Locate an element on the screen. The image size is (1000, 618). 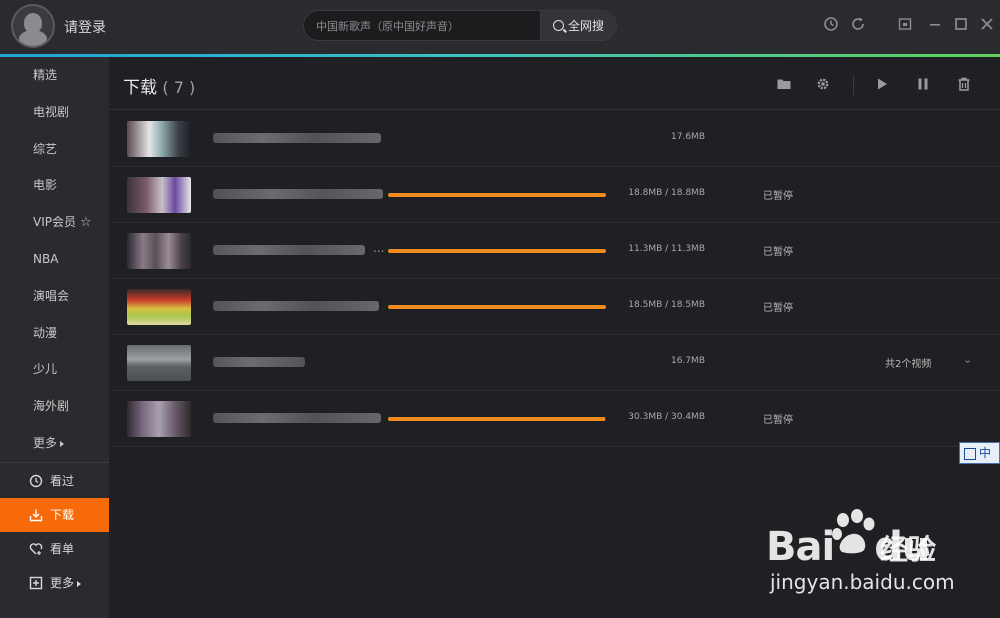
sidebar-item-history: 看过 is located at coordinates (54, 481).